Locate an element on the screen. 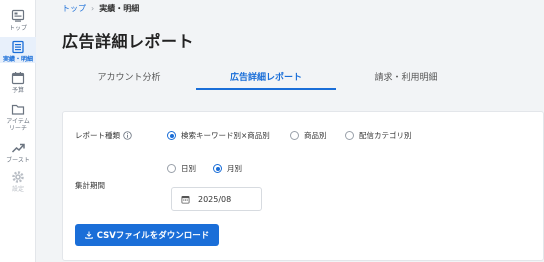 The height and width of the screenshot is (262, 544). sidebar-item-budget: 予算 is located at coordinates (18, 87).